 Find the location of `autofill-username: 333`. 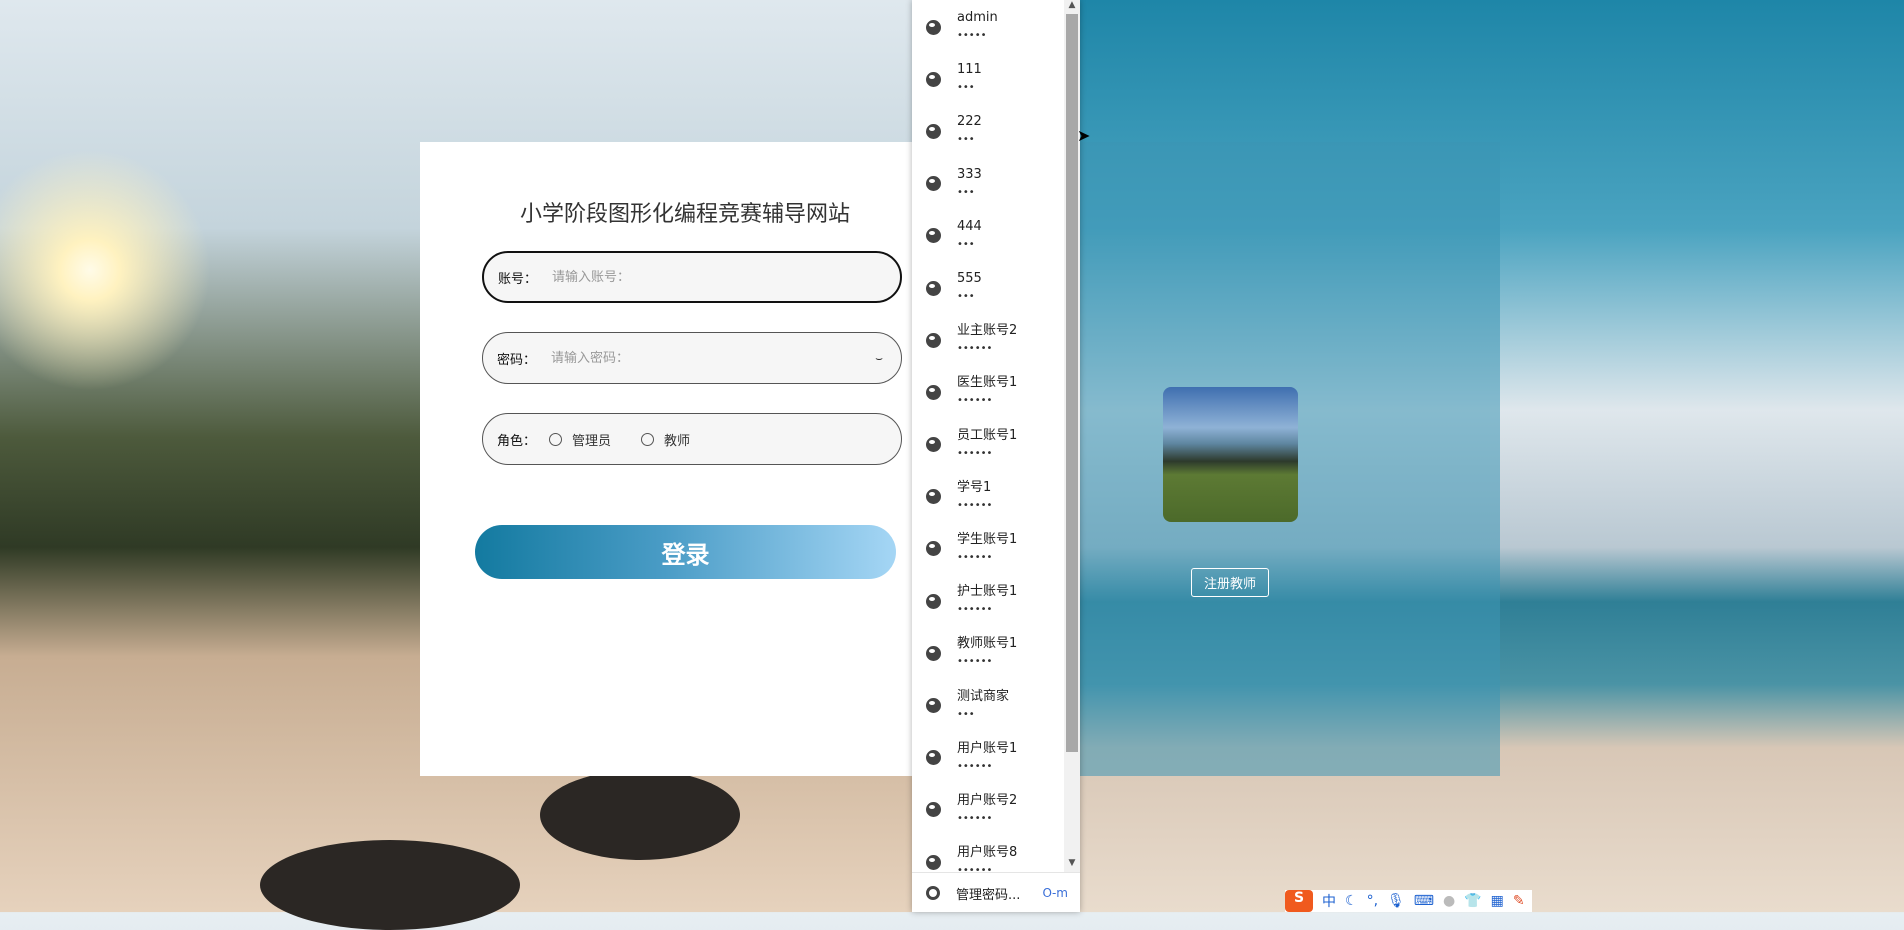

autofill-username: 333 is located at coordinates (969, 174).